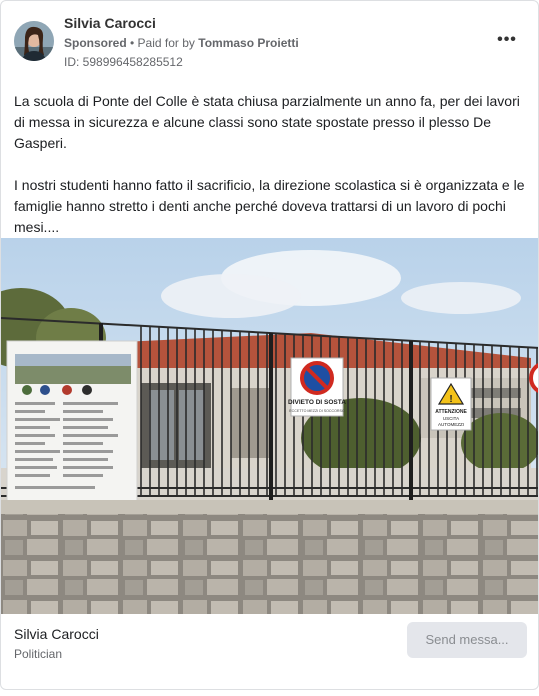  I want to click on warning-title: ATTENZIONE, so click(451, 412).